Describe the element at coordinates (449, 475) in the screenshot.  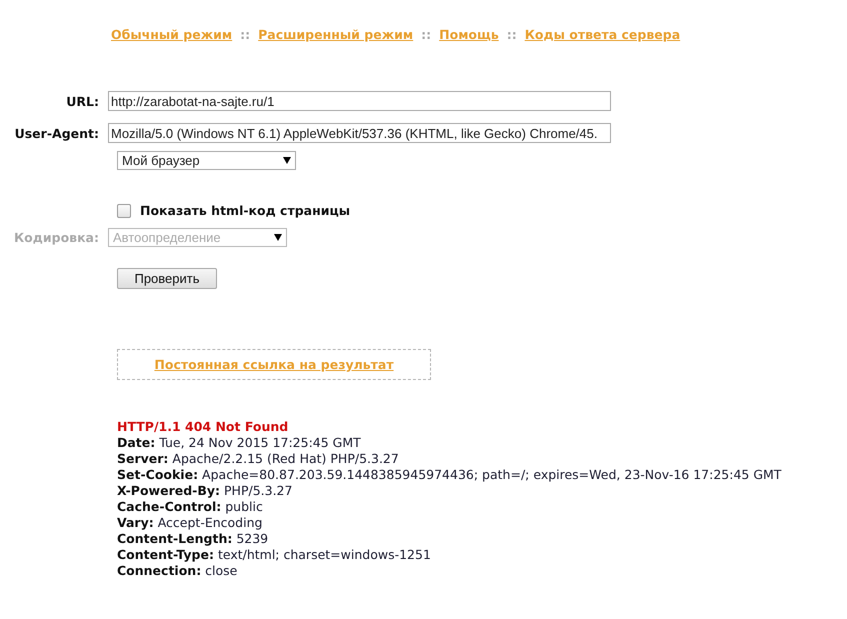
I see `header-line: Set-Cookie: Apache=80.87.203.59.1448385945974436; path=/; expires=Wed, 23-Nov-16 17:25:45 GMT` at that location.